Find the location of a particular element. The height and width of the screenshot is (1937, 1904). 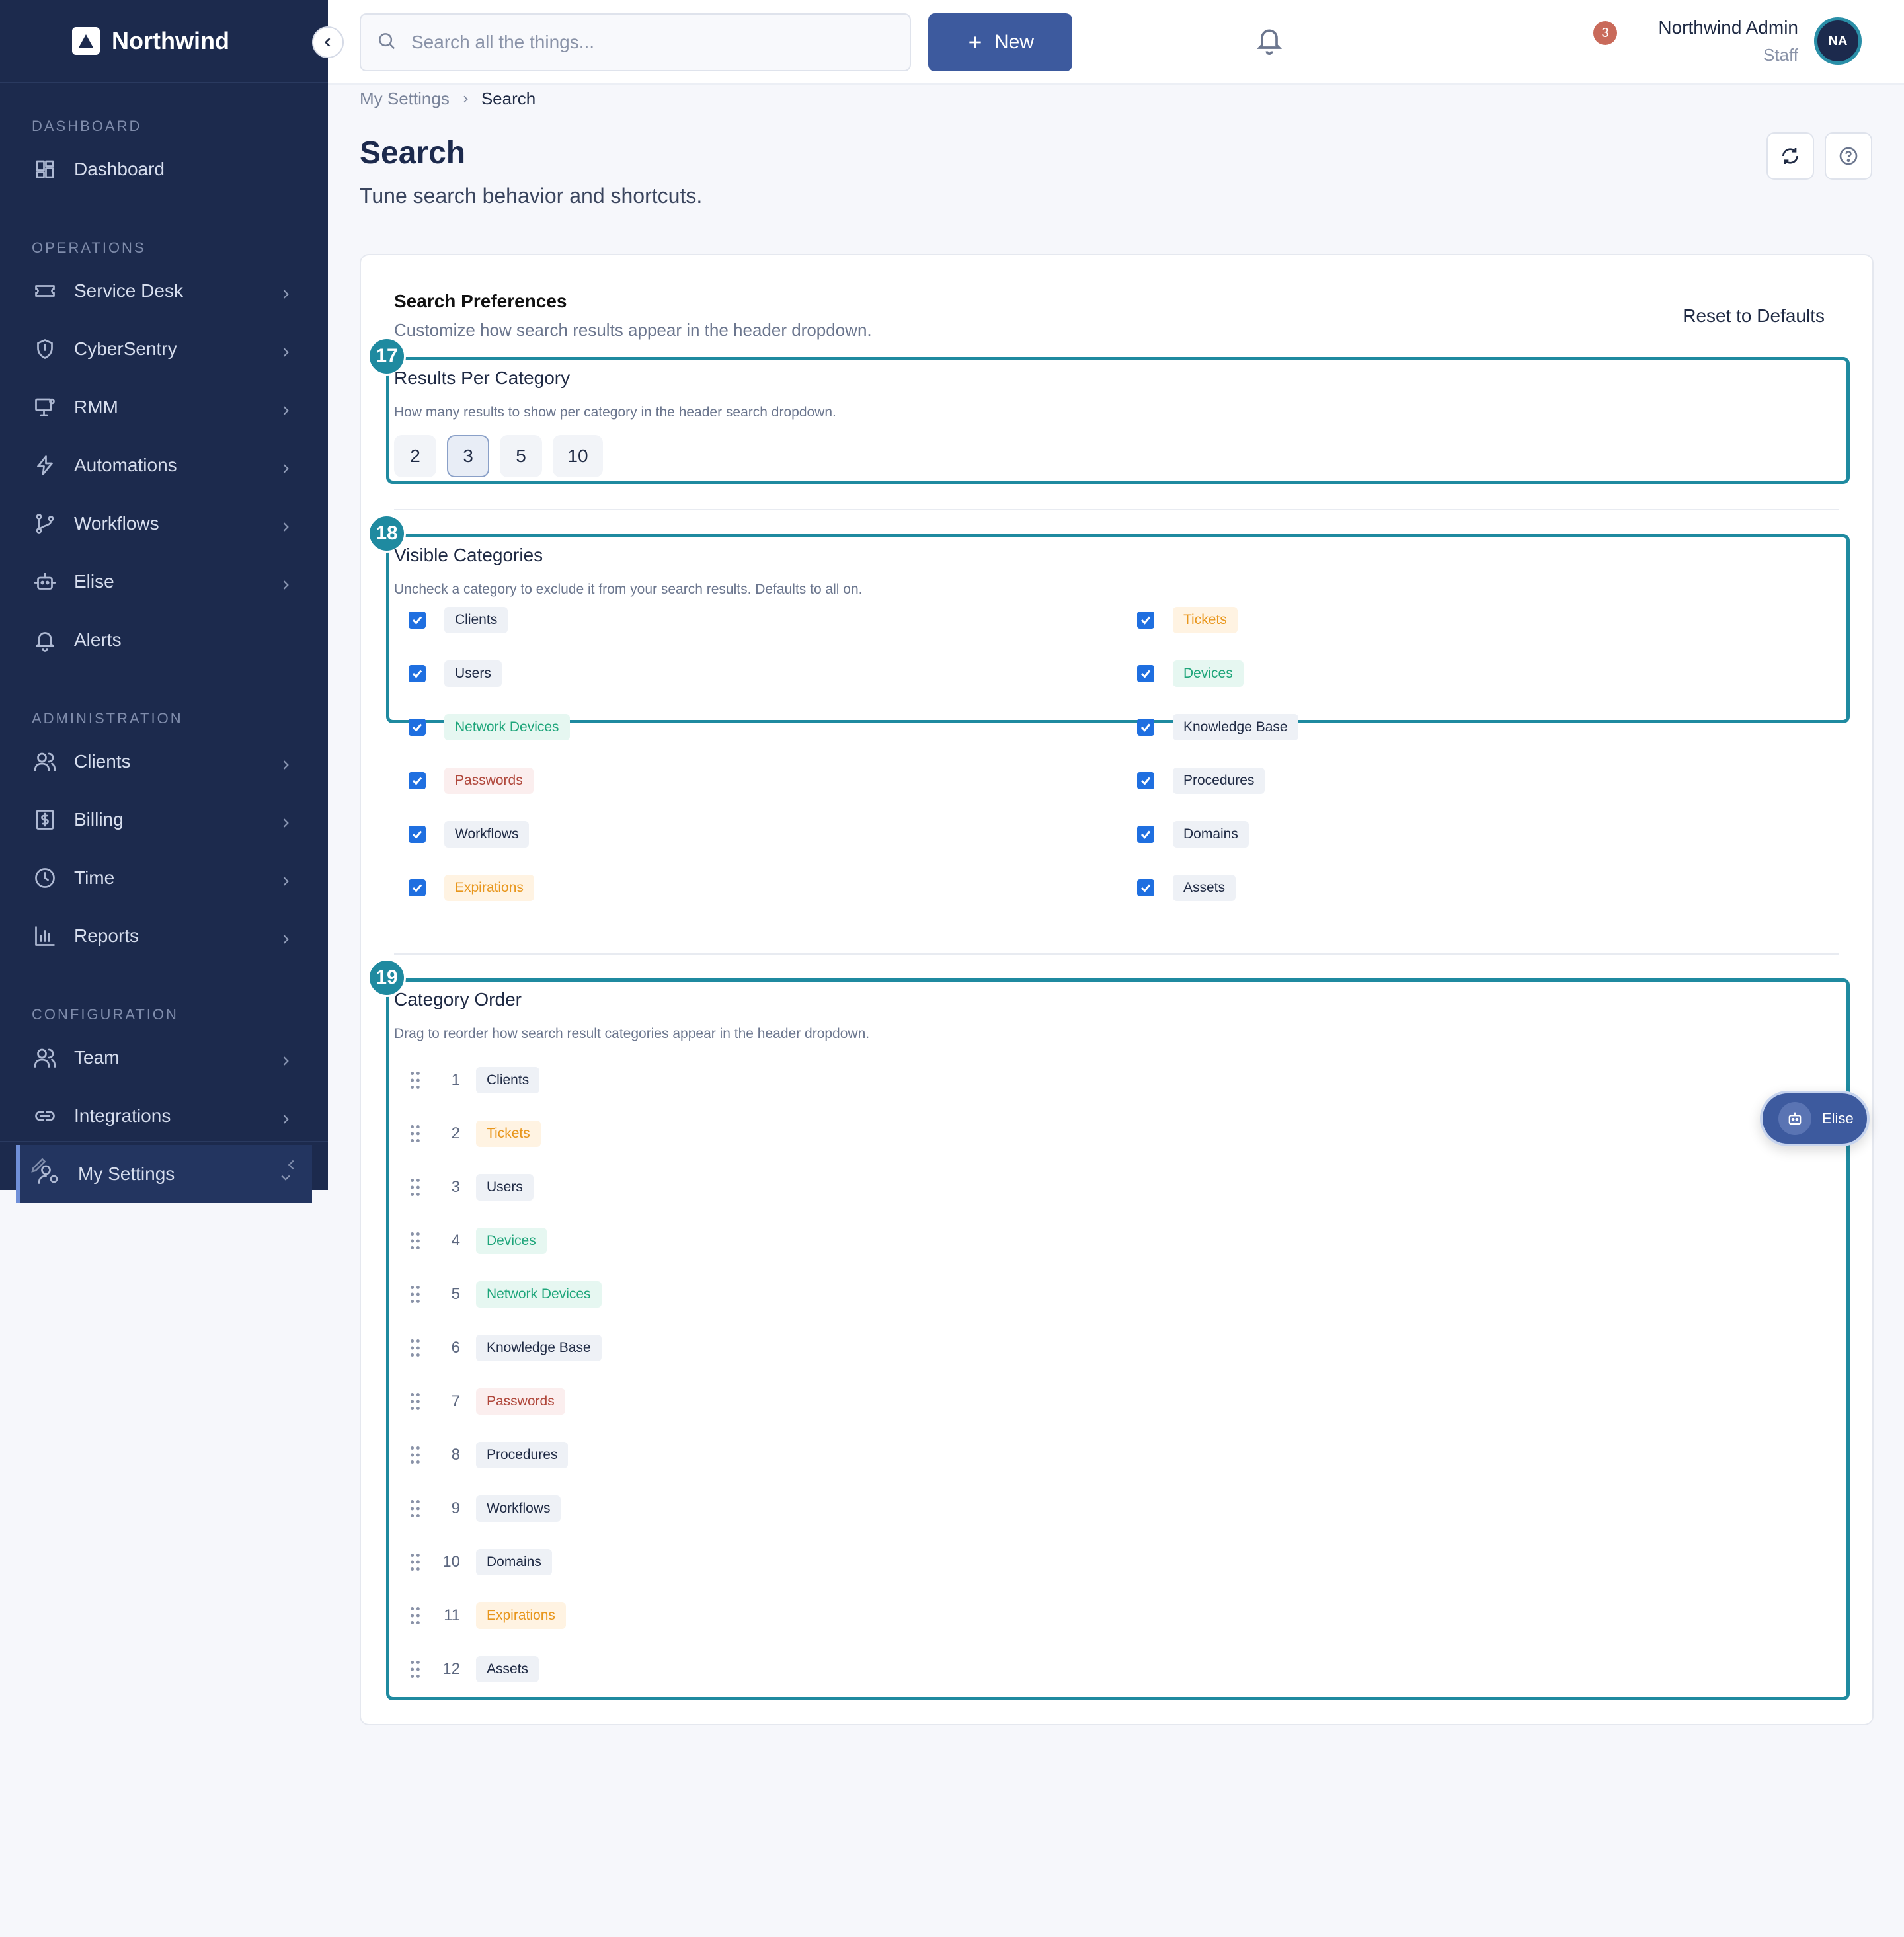

avatar: NA is located at coordinates (1838, 41).